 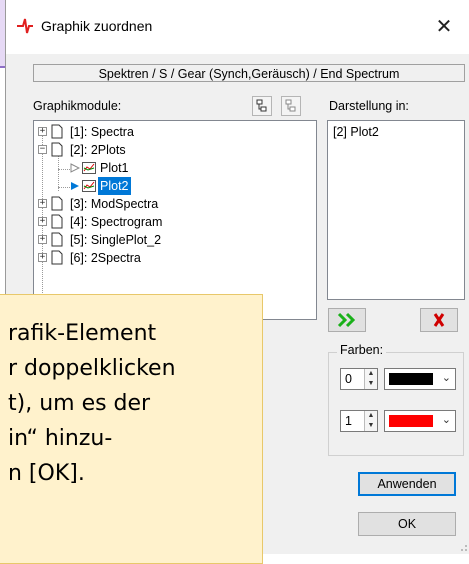 I want to click on spinner-value: 0, so click(x=348, y=379).